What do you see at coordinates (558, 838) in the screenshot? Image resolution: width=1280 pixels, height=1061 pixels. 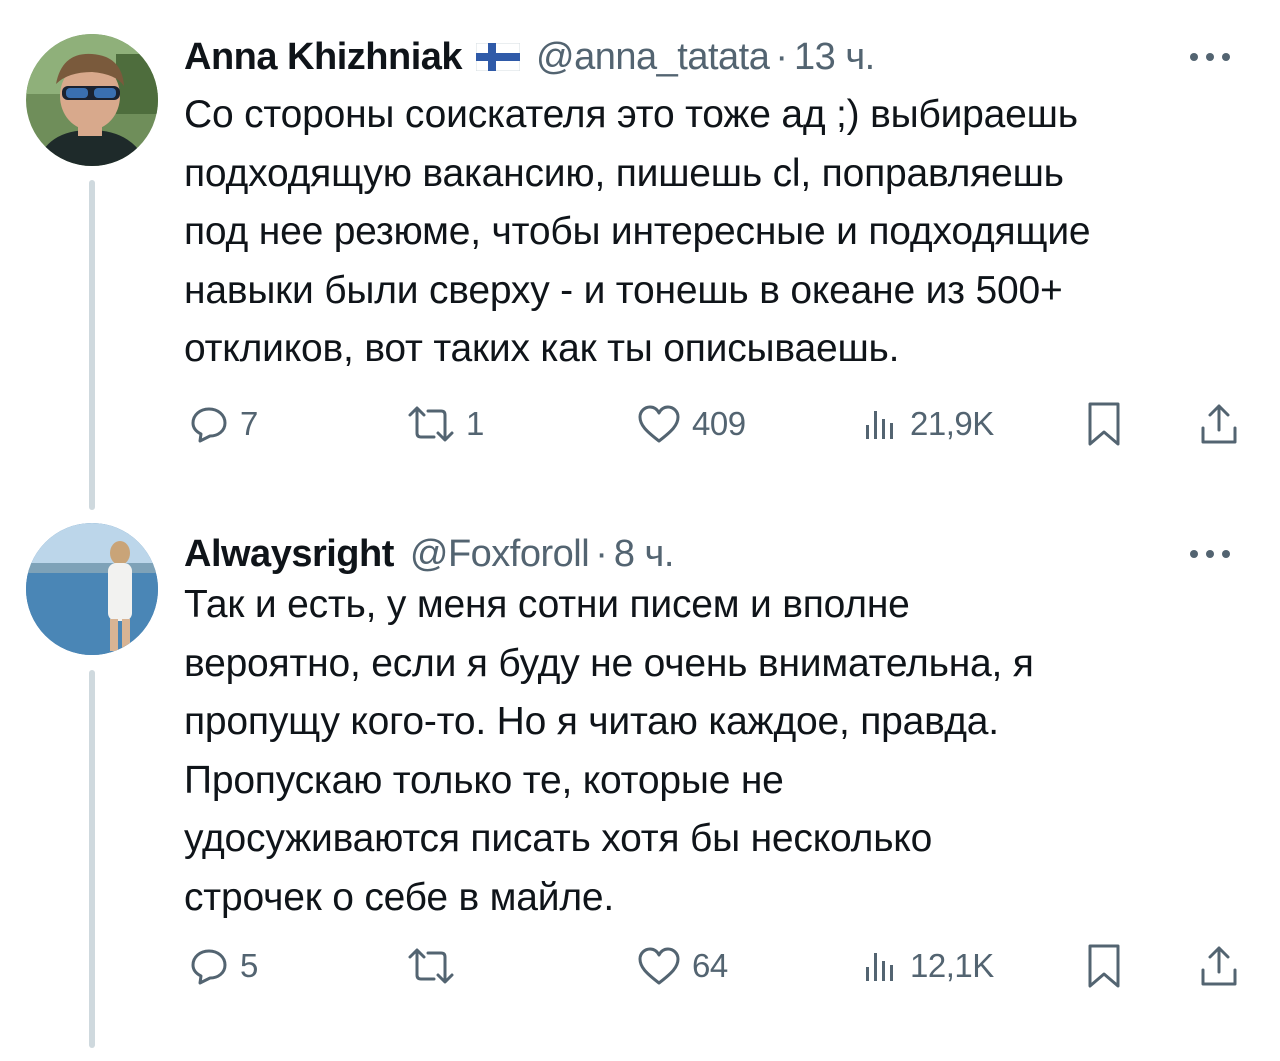 I see `tweet-text-line: удосуживаются писать хотя бы несколько` at bounding box center [558, 838].